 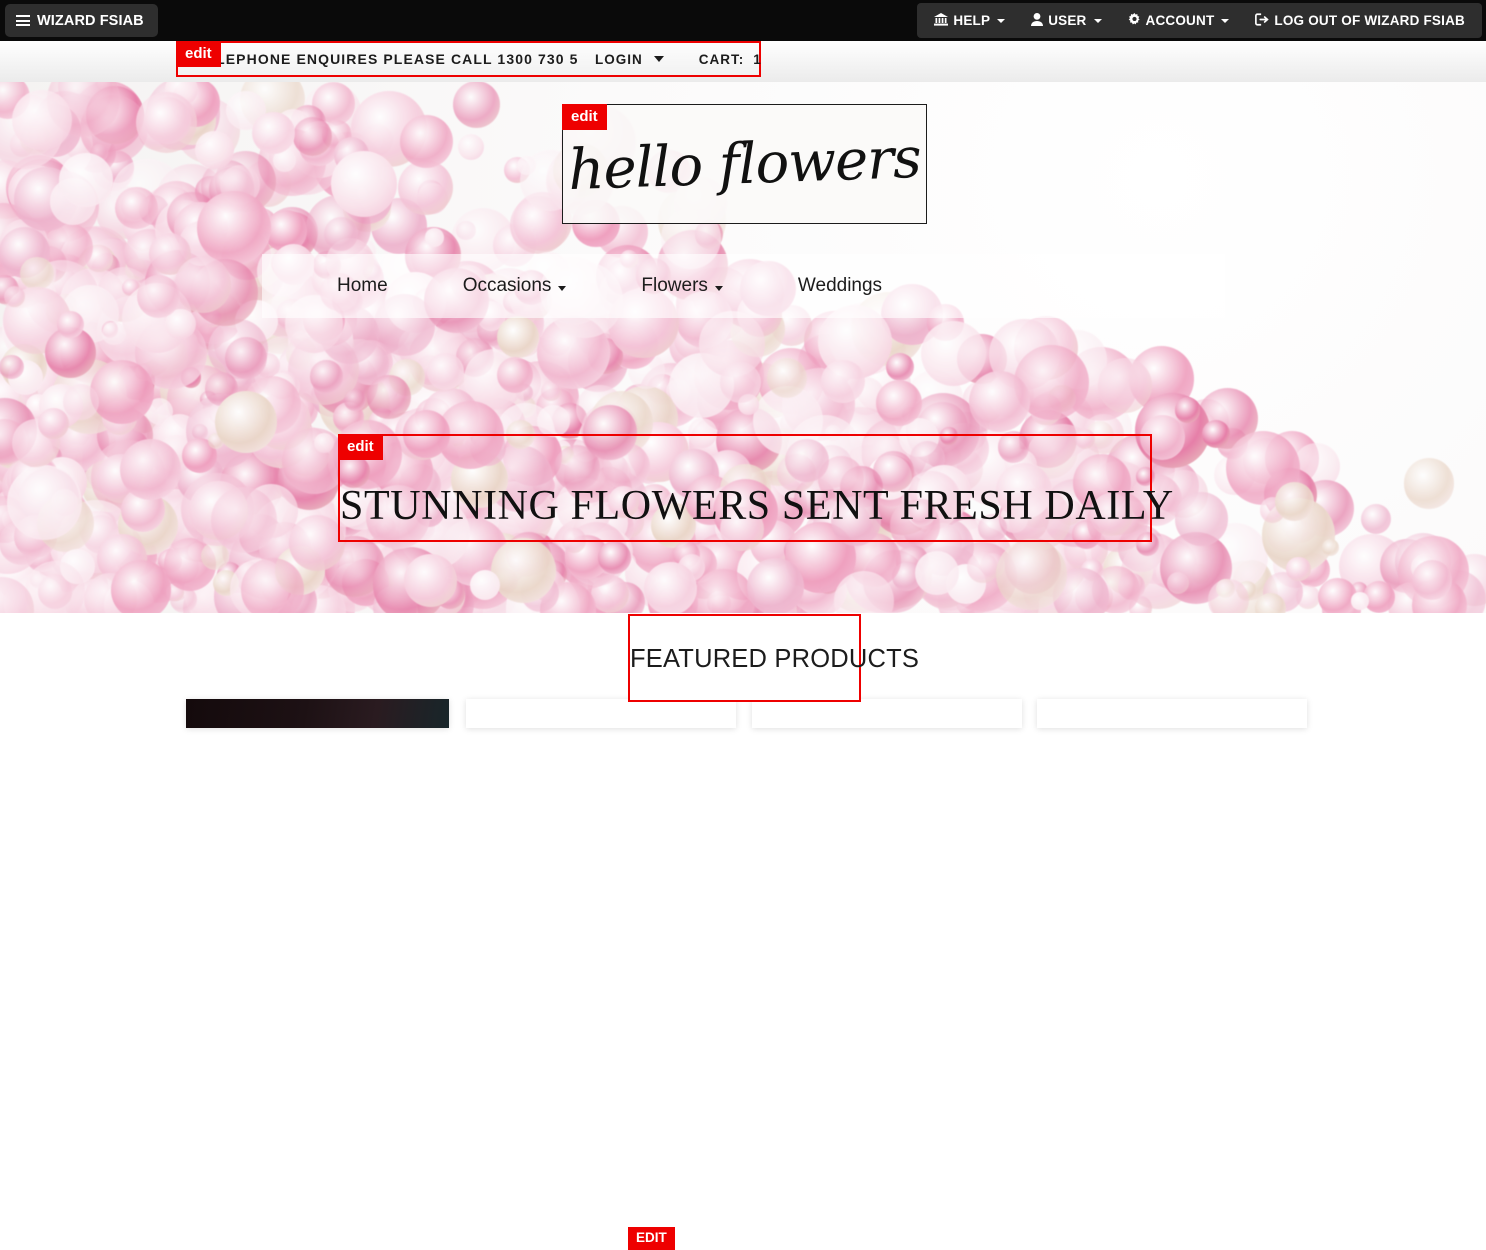 I want to click on cart-label: CART:, so click(x=721, y=59).